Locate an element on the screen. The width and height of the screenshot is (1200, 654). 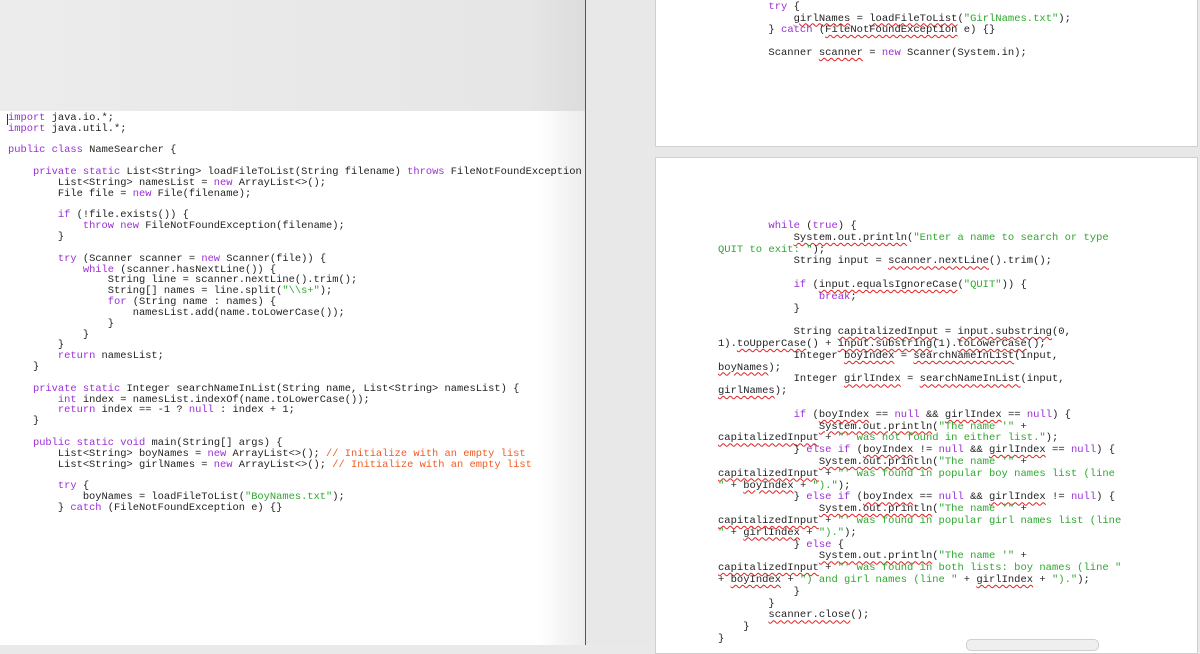
code-line: girlNames); is located at coordinates (919, 391).